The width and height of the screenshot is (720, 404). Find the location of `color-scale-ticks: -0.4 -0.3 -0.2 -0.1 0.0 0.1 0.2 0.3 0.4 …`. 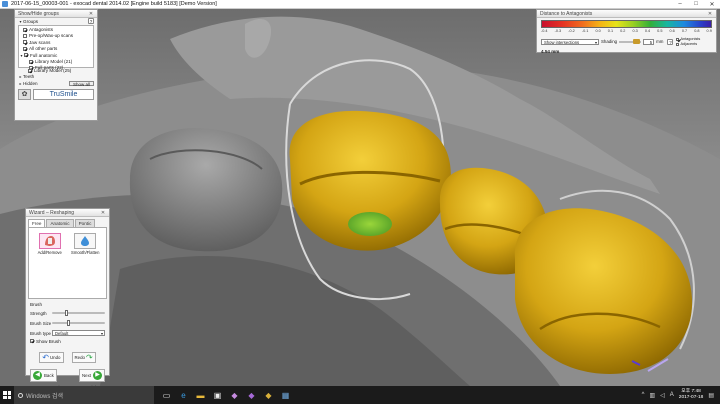

color-scale-ticks: -0.4 -0.3 -0.2 -0.1 0.0 0.1 0.2 0.3 0.4 … is located at coordinates (626, 31).